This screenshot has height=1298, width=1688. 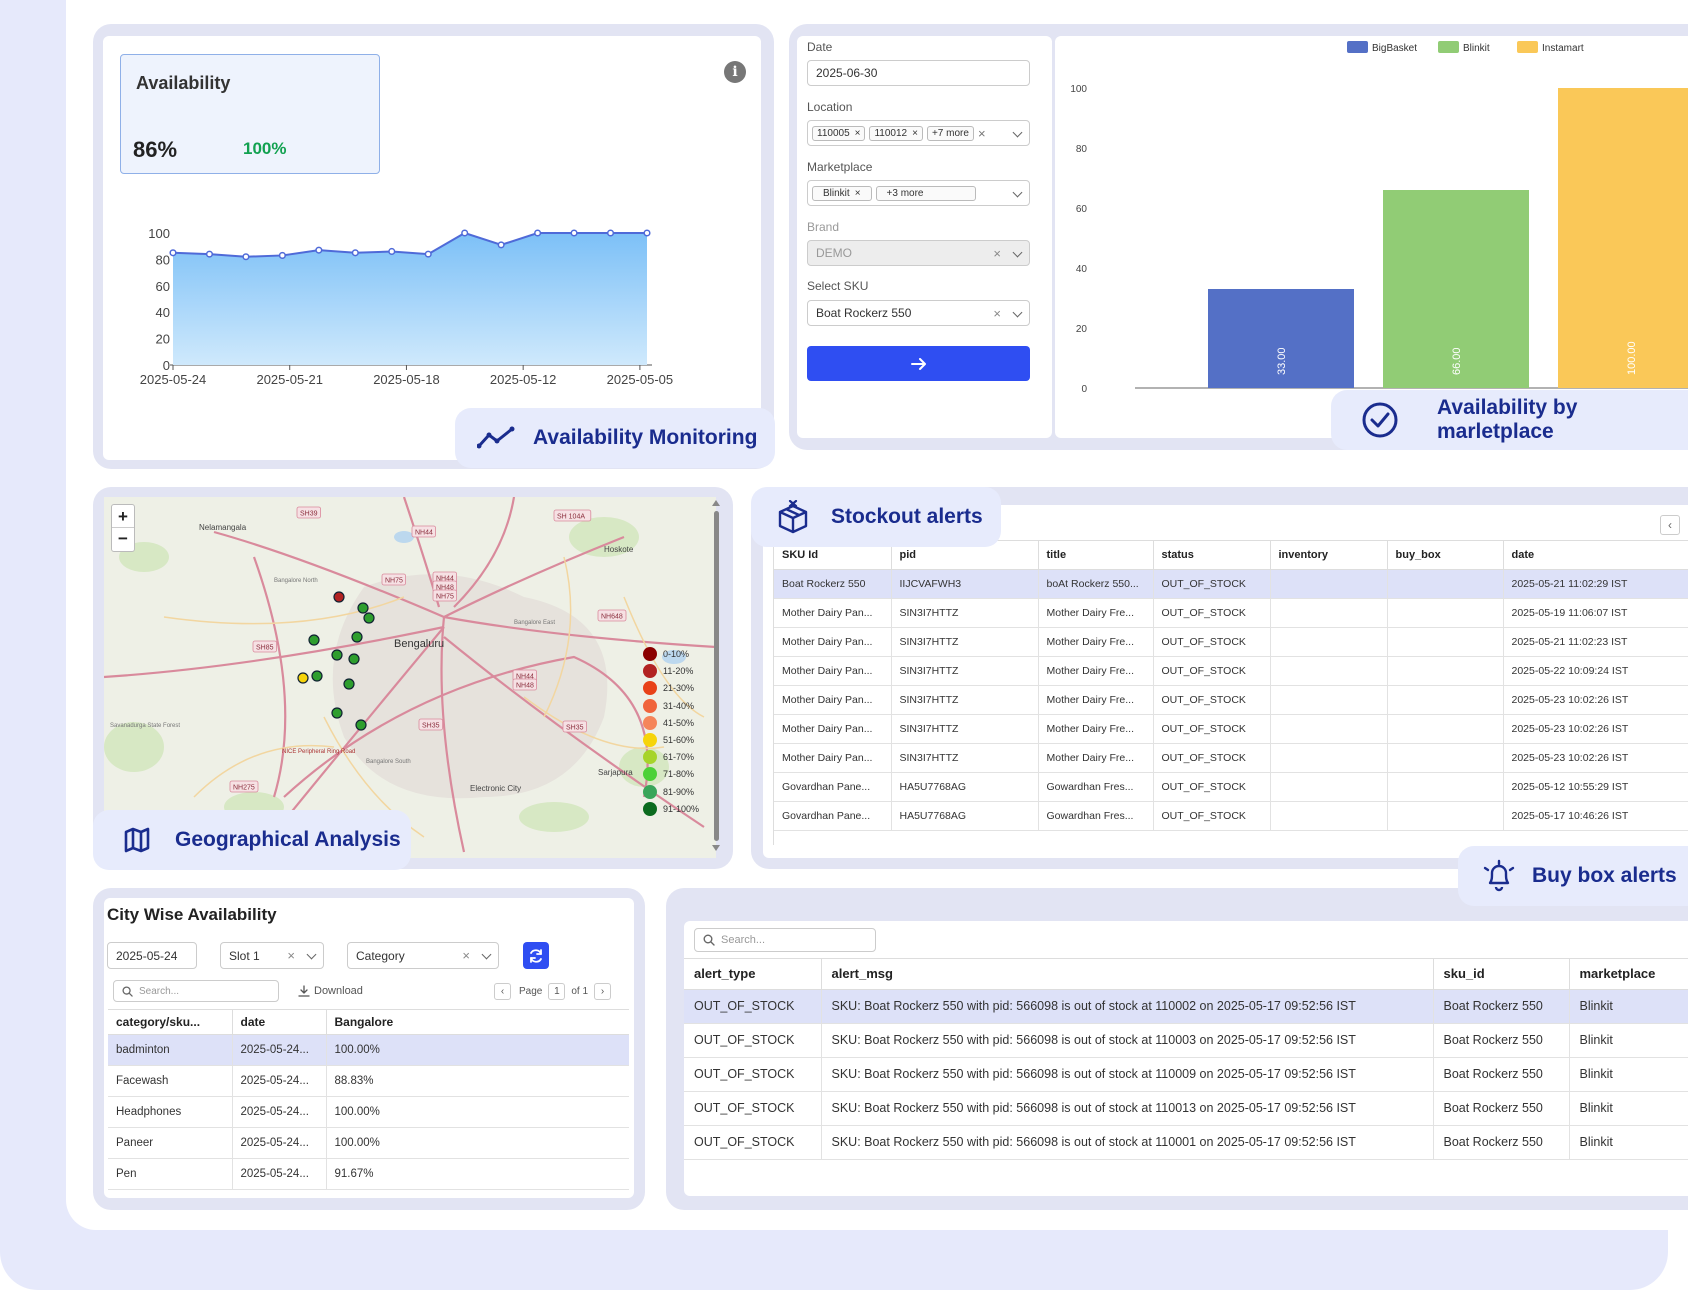 What do you see at coordinates (368, 1174) in the screenshot?
I see `city-row: Pen 2025-05-24... 91.67%` at bounding box center [368, 1174].